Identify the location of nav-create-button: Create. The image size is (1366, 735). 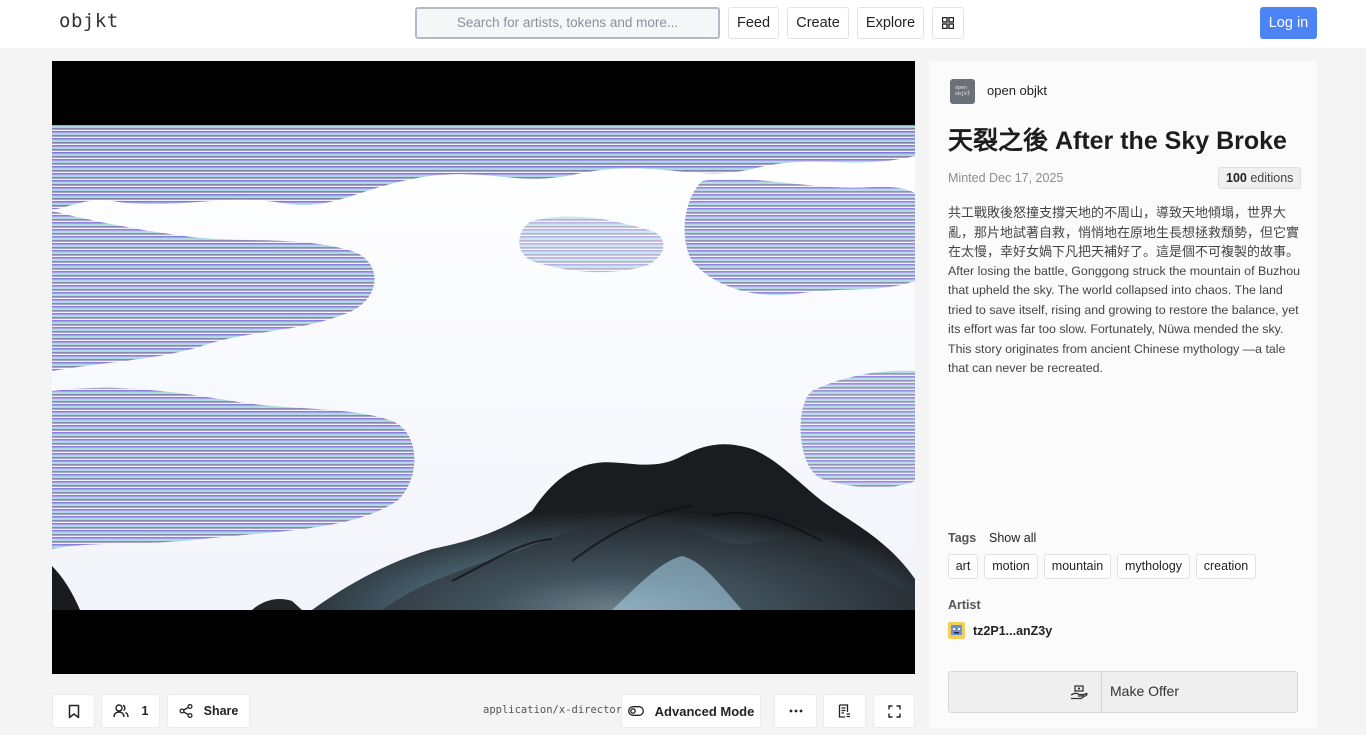
(818, 23).